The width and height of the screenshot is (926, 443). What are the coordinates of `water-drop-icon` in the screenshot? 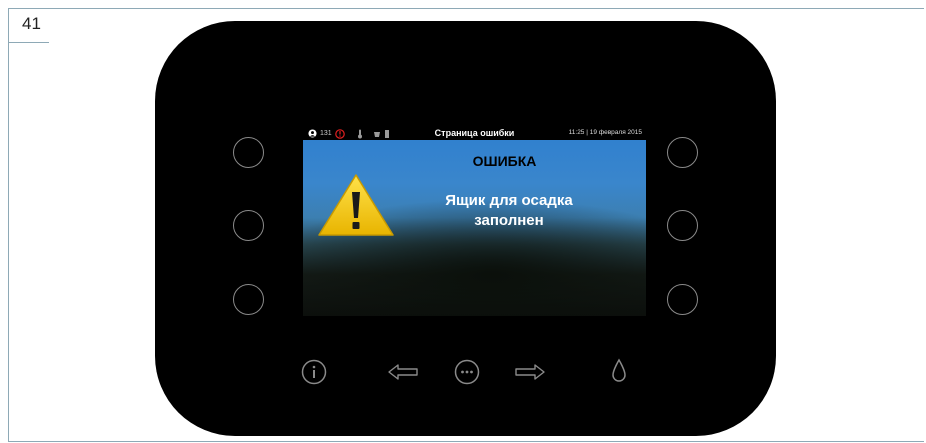 It's located at (619, 370).